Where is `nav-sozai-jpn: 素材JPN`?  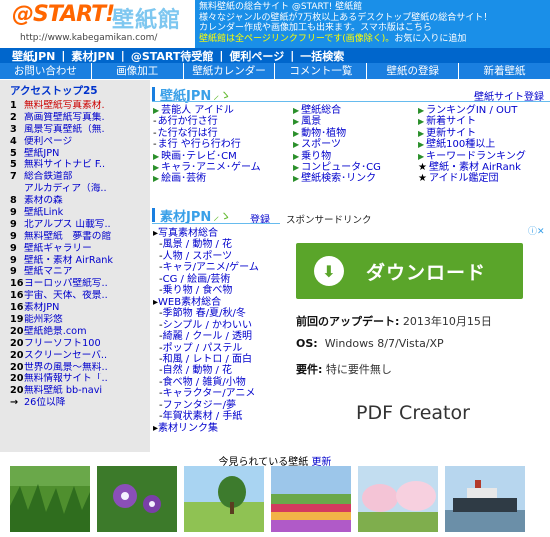 nav-sozai-jpn: 素材JPN is located at coordinates (92, 56).